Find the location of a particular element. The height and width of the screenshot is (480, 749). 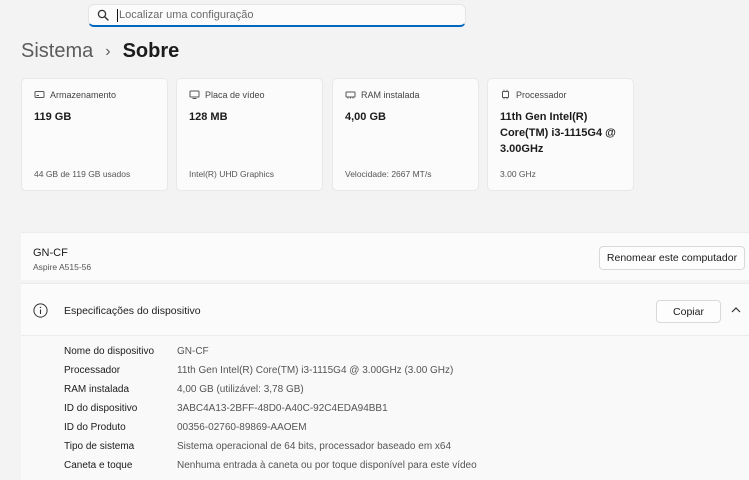

spec-value: 3ABC4A13-2BFF-48D0-A40C-92C4EDA94BB1 is located at coordinates (282, 408).